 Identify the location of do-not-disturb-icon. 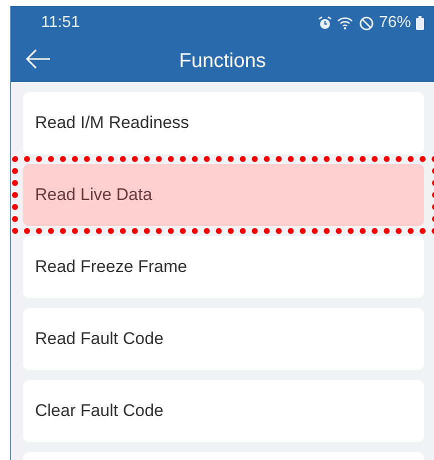
(366, 23).